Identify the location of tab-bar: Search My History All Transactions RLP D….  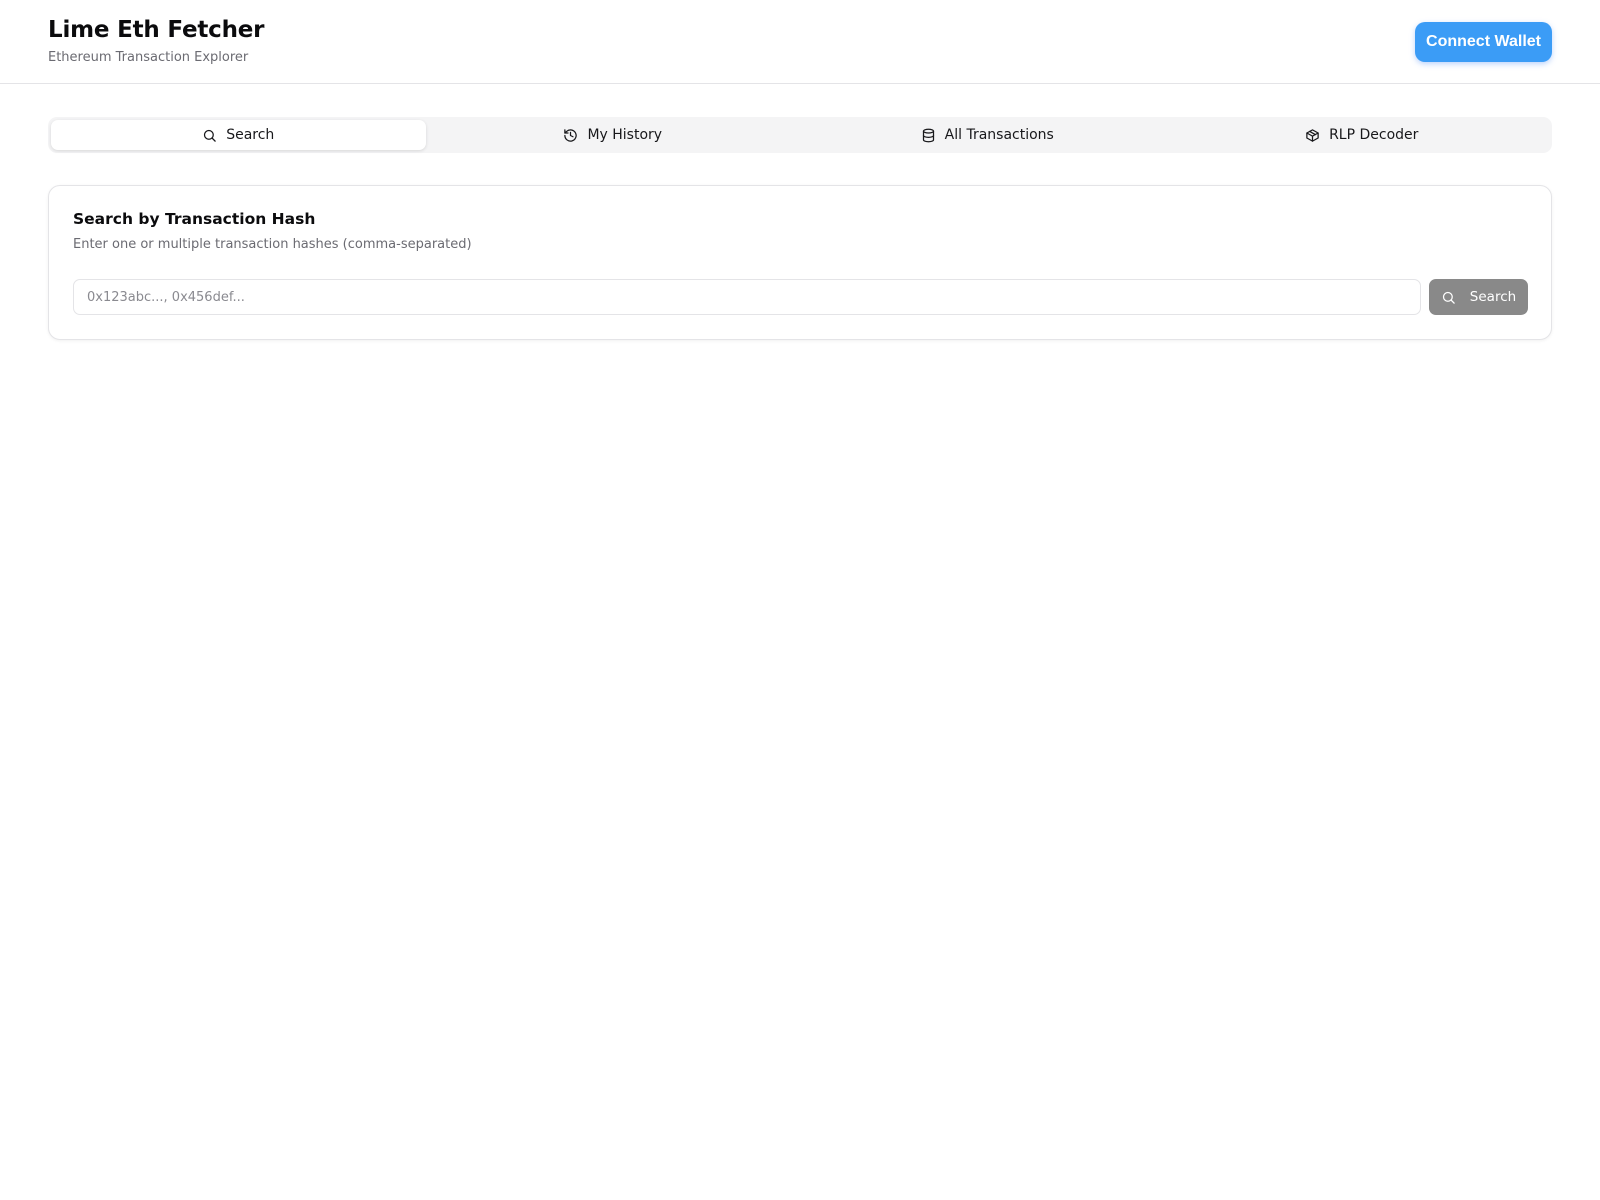
(800, 135).